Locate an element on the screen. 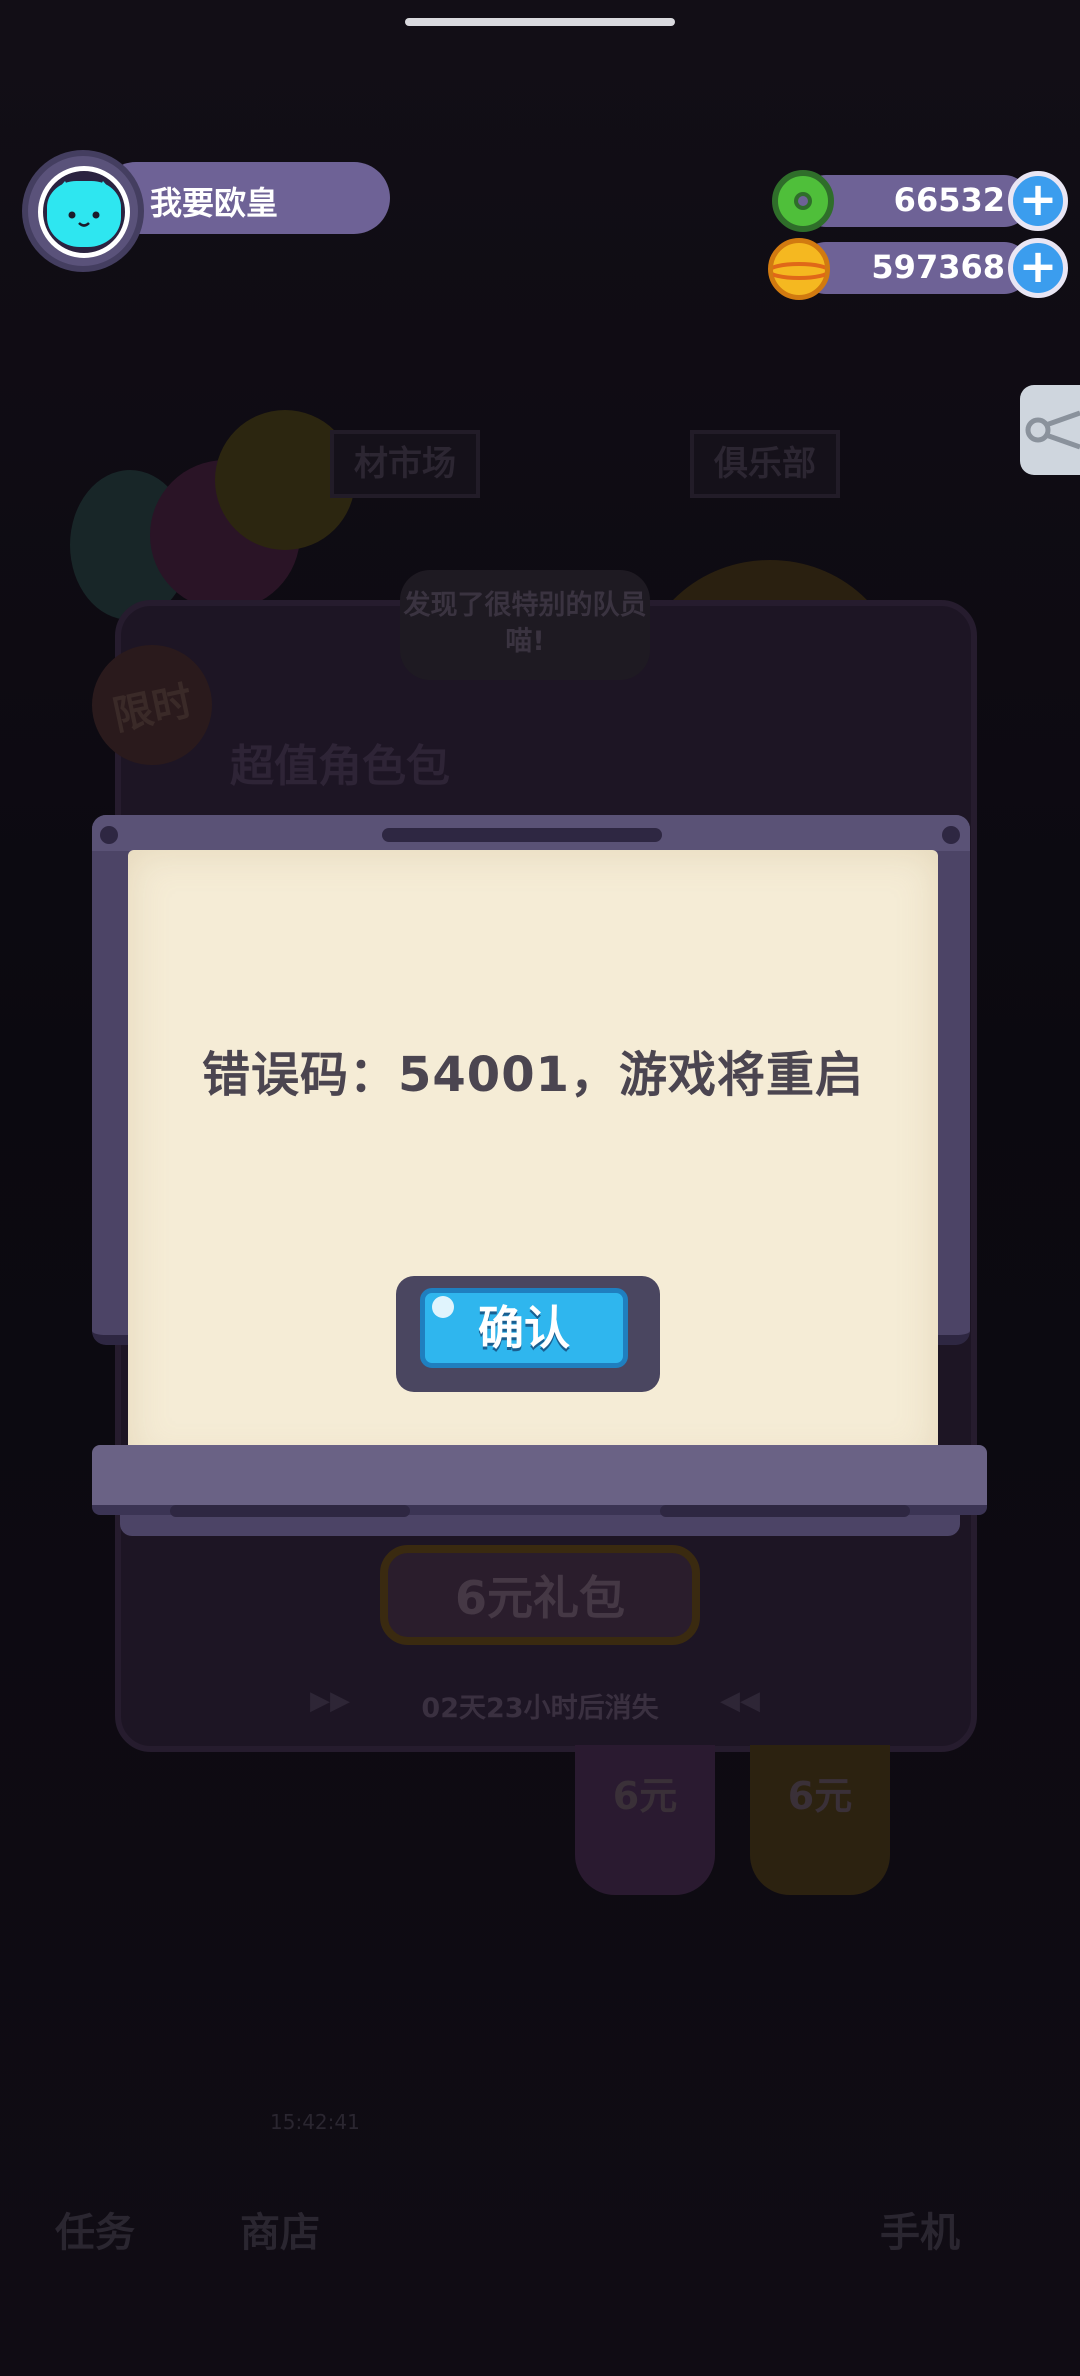 Image resolution: width=1080 pixels, height=2376 pixels. market-sign: 材市场 is located at coordinates (405, 464).